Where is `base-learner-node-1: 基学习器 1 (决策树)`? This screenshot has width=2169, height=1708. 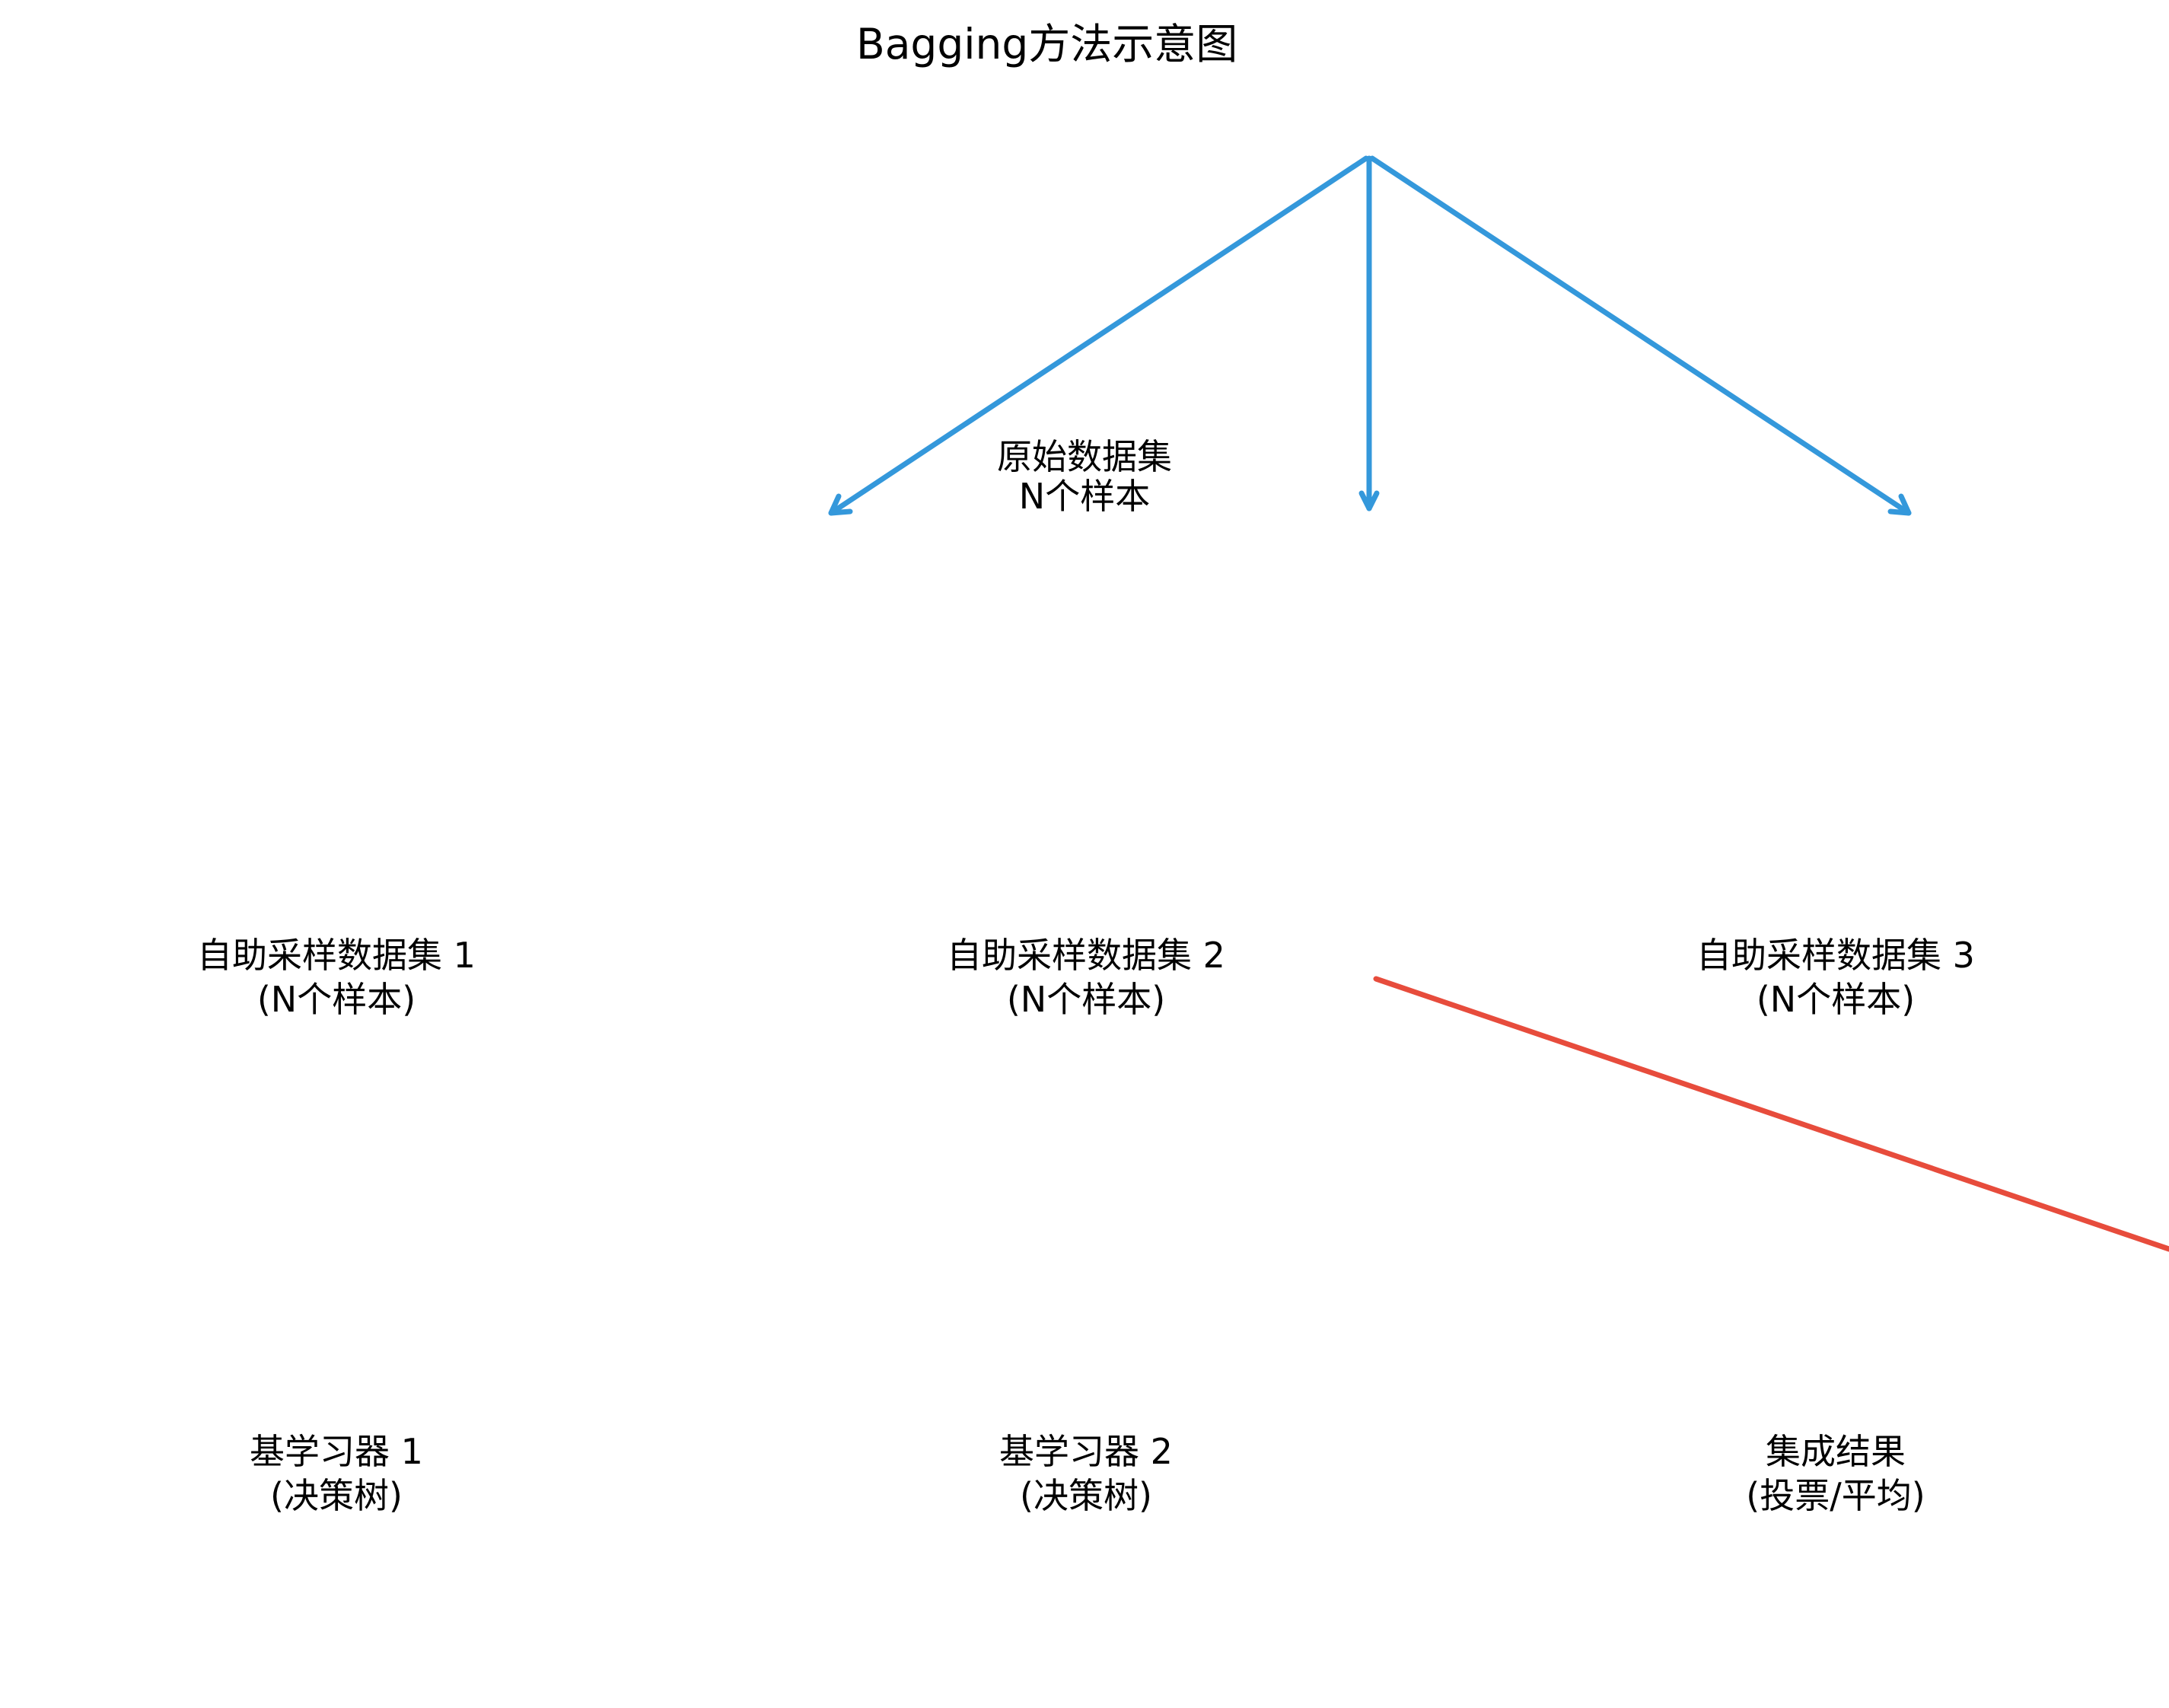
base-learner-node-1: 基学习器 1 (决策树) is located at coordinates (336, 1473).